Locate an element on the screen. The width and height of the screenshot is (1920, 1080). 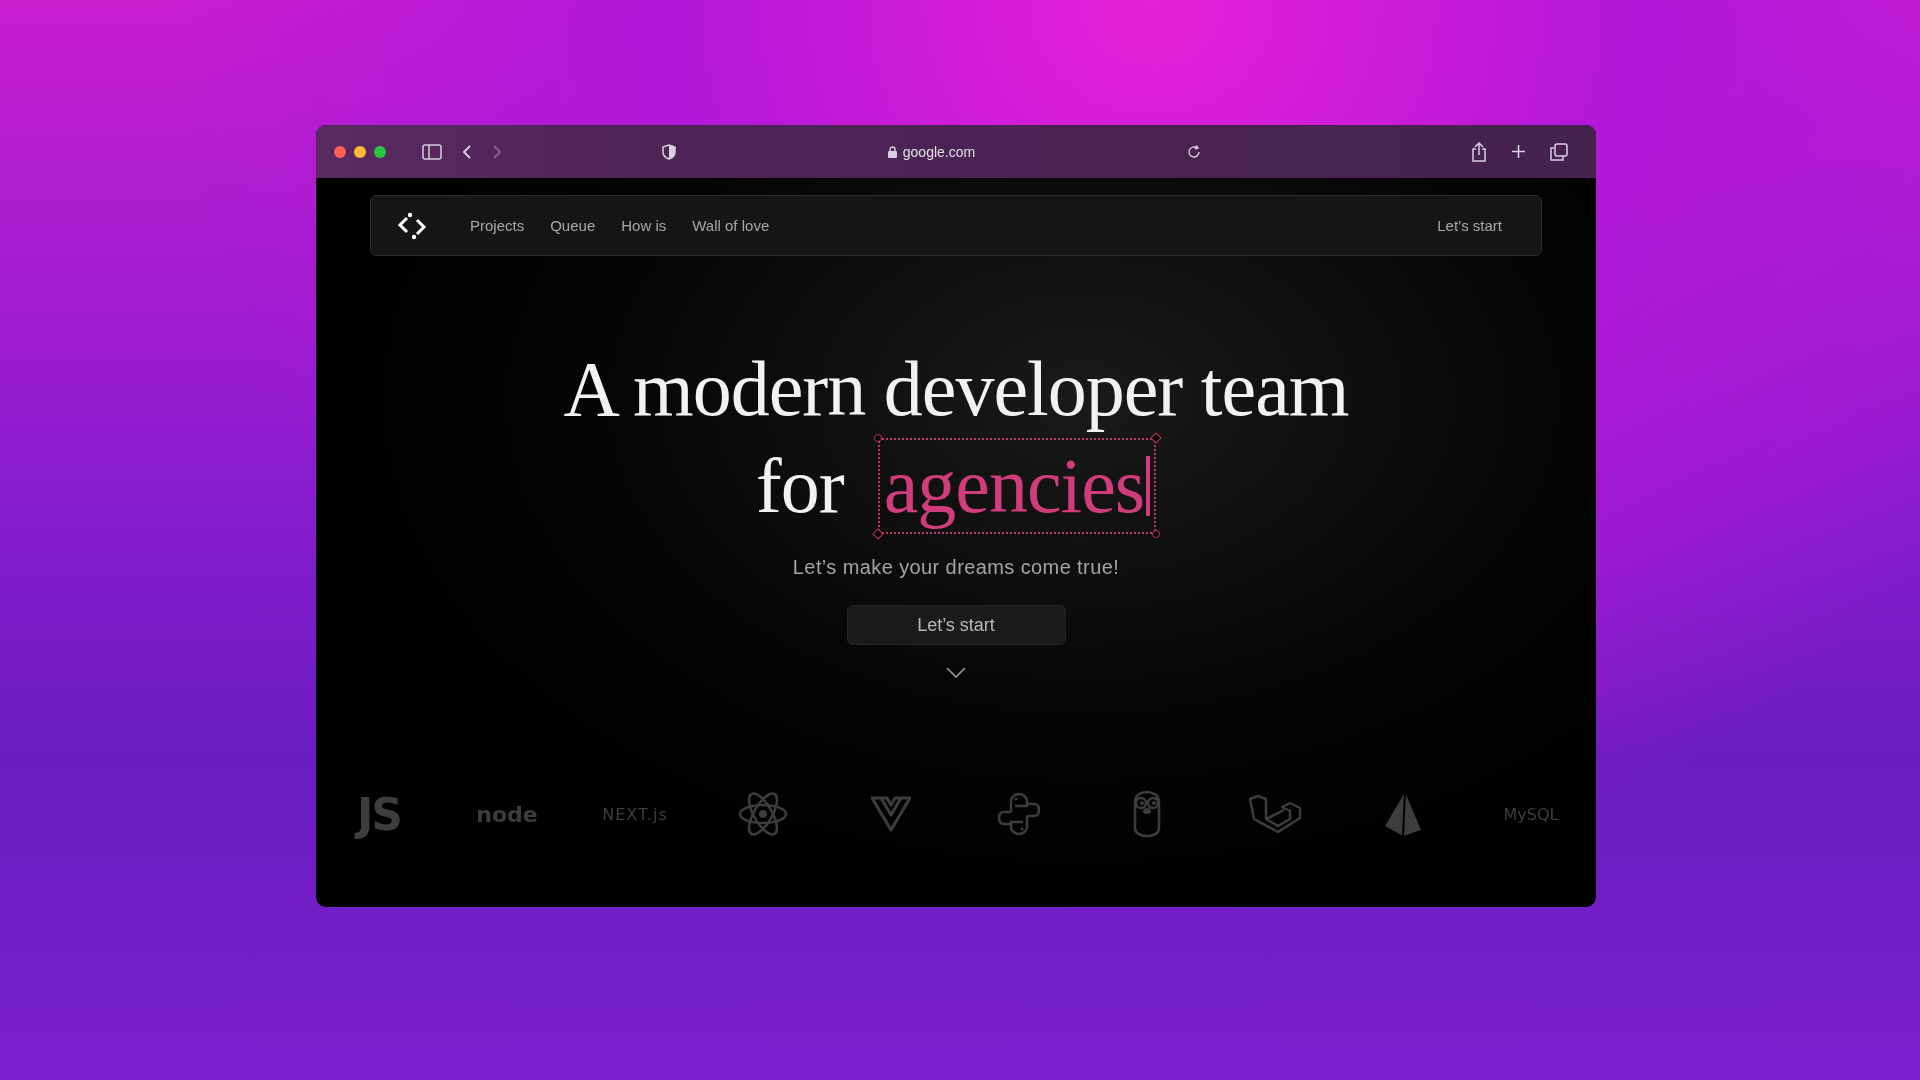
text-cursor is located at coordinates (1148, 485).